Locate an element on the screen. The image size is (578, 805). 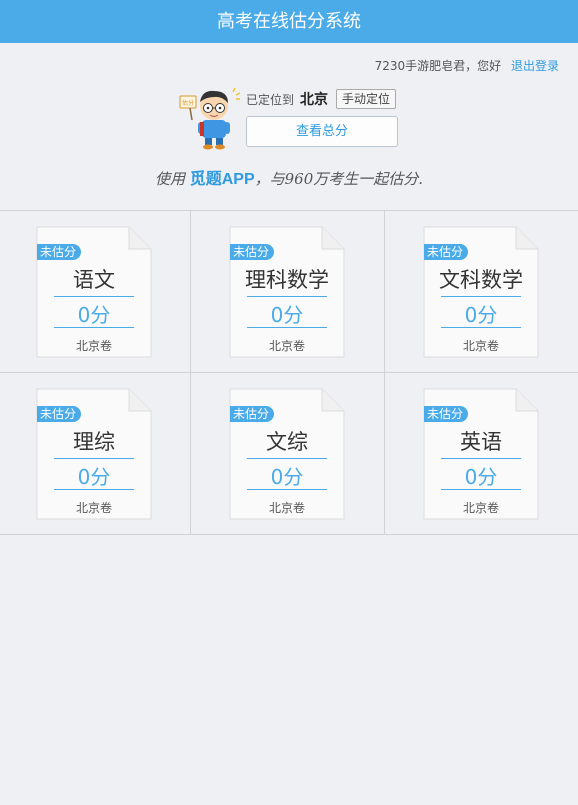
svg-text: 估分 is located at coordinates (188, 103).